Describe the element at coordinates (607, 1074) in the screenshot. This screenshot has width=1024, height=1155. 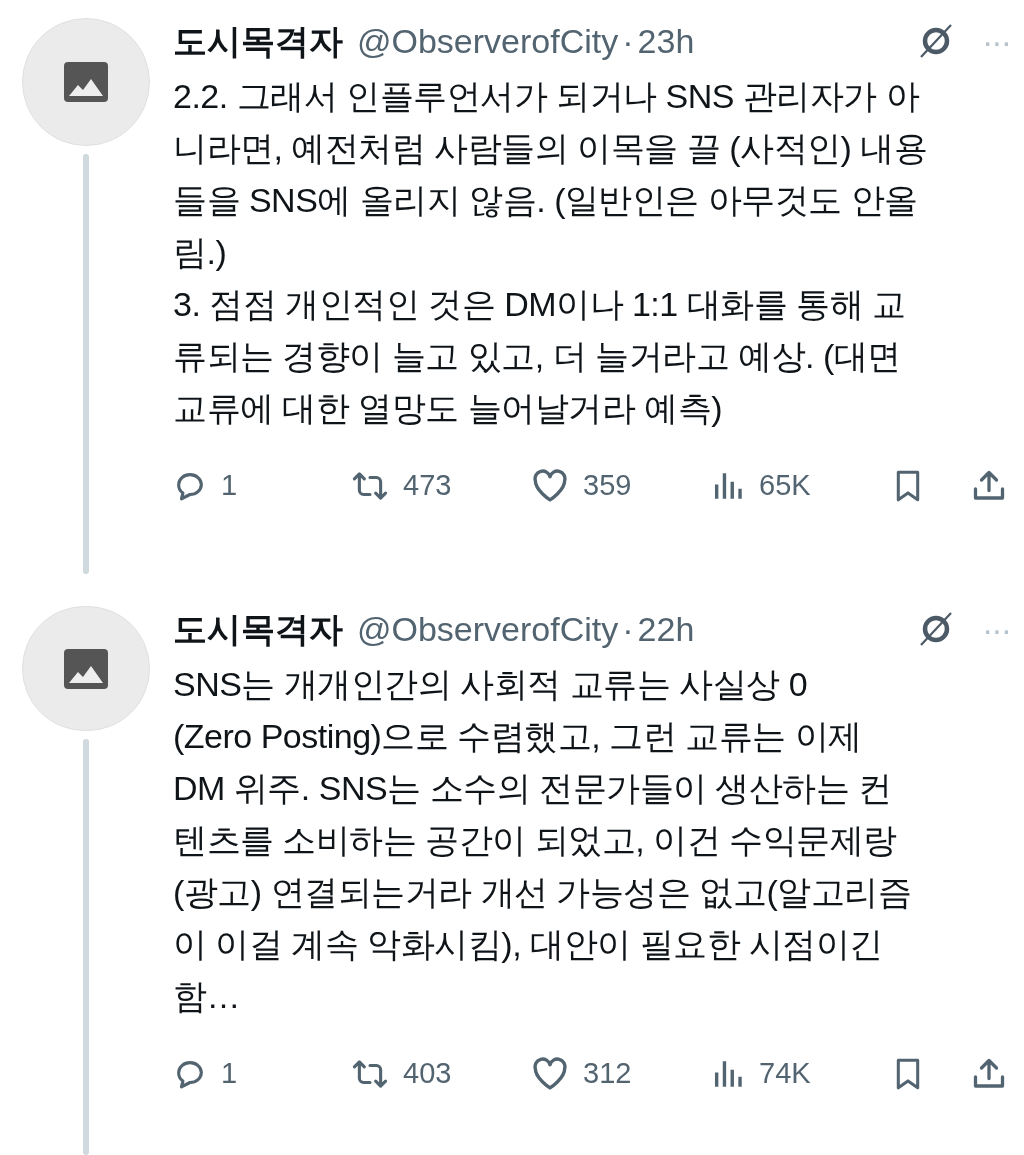
I see `like-count: 312` at that location.